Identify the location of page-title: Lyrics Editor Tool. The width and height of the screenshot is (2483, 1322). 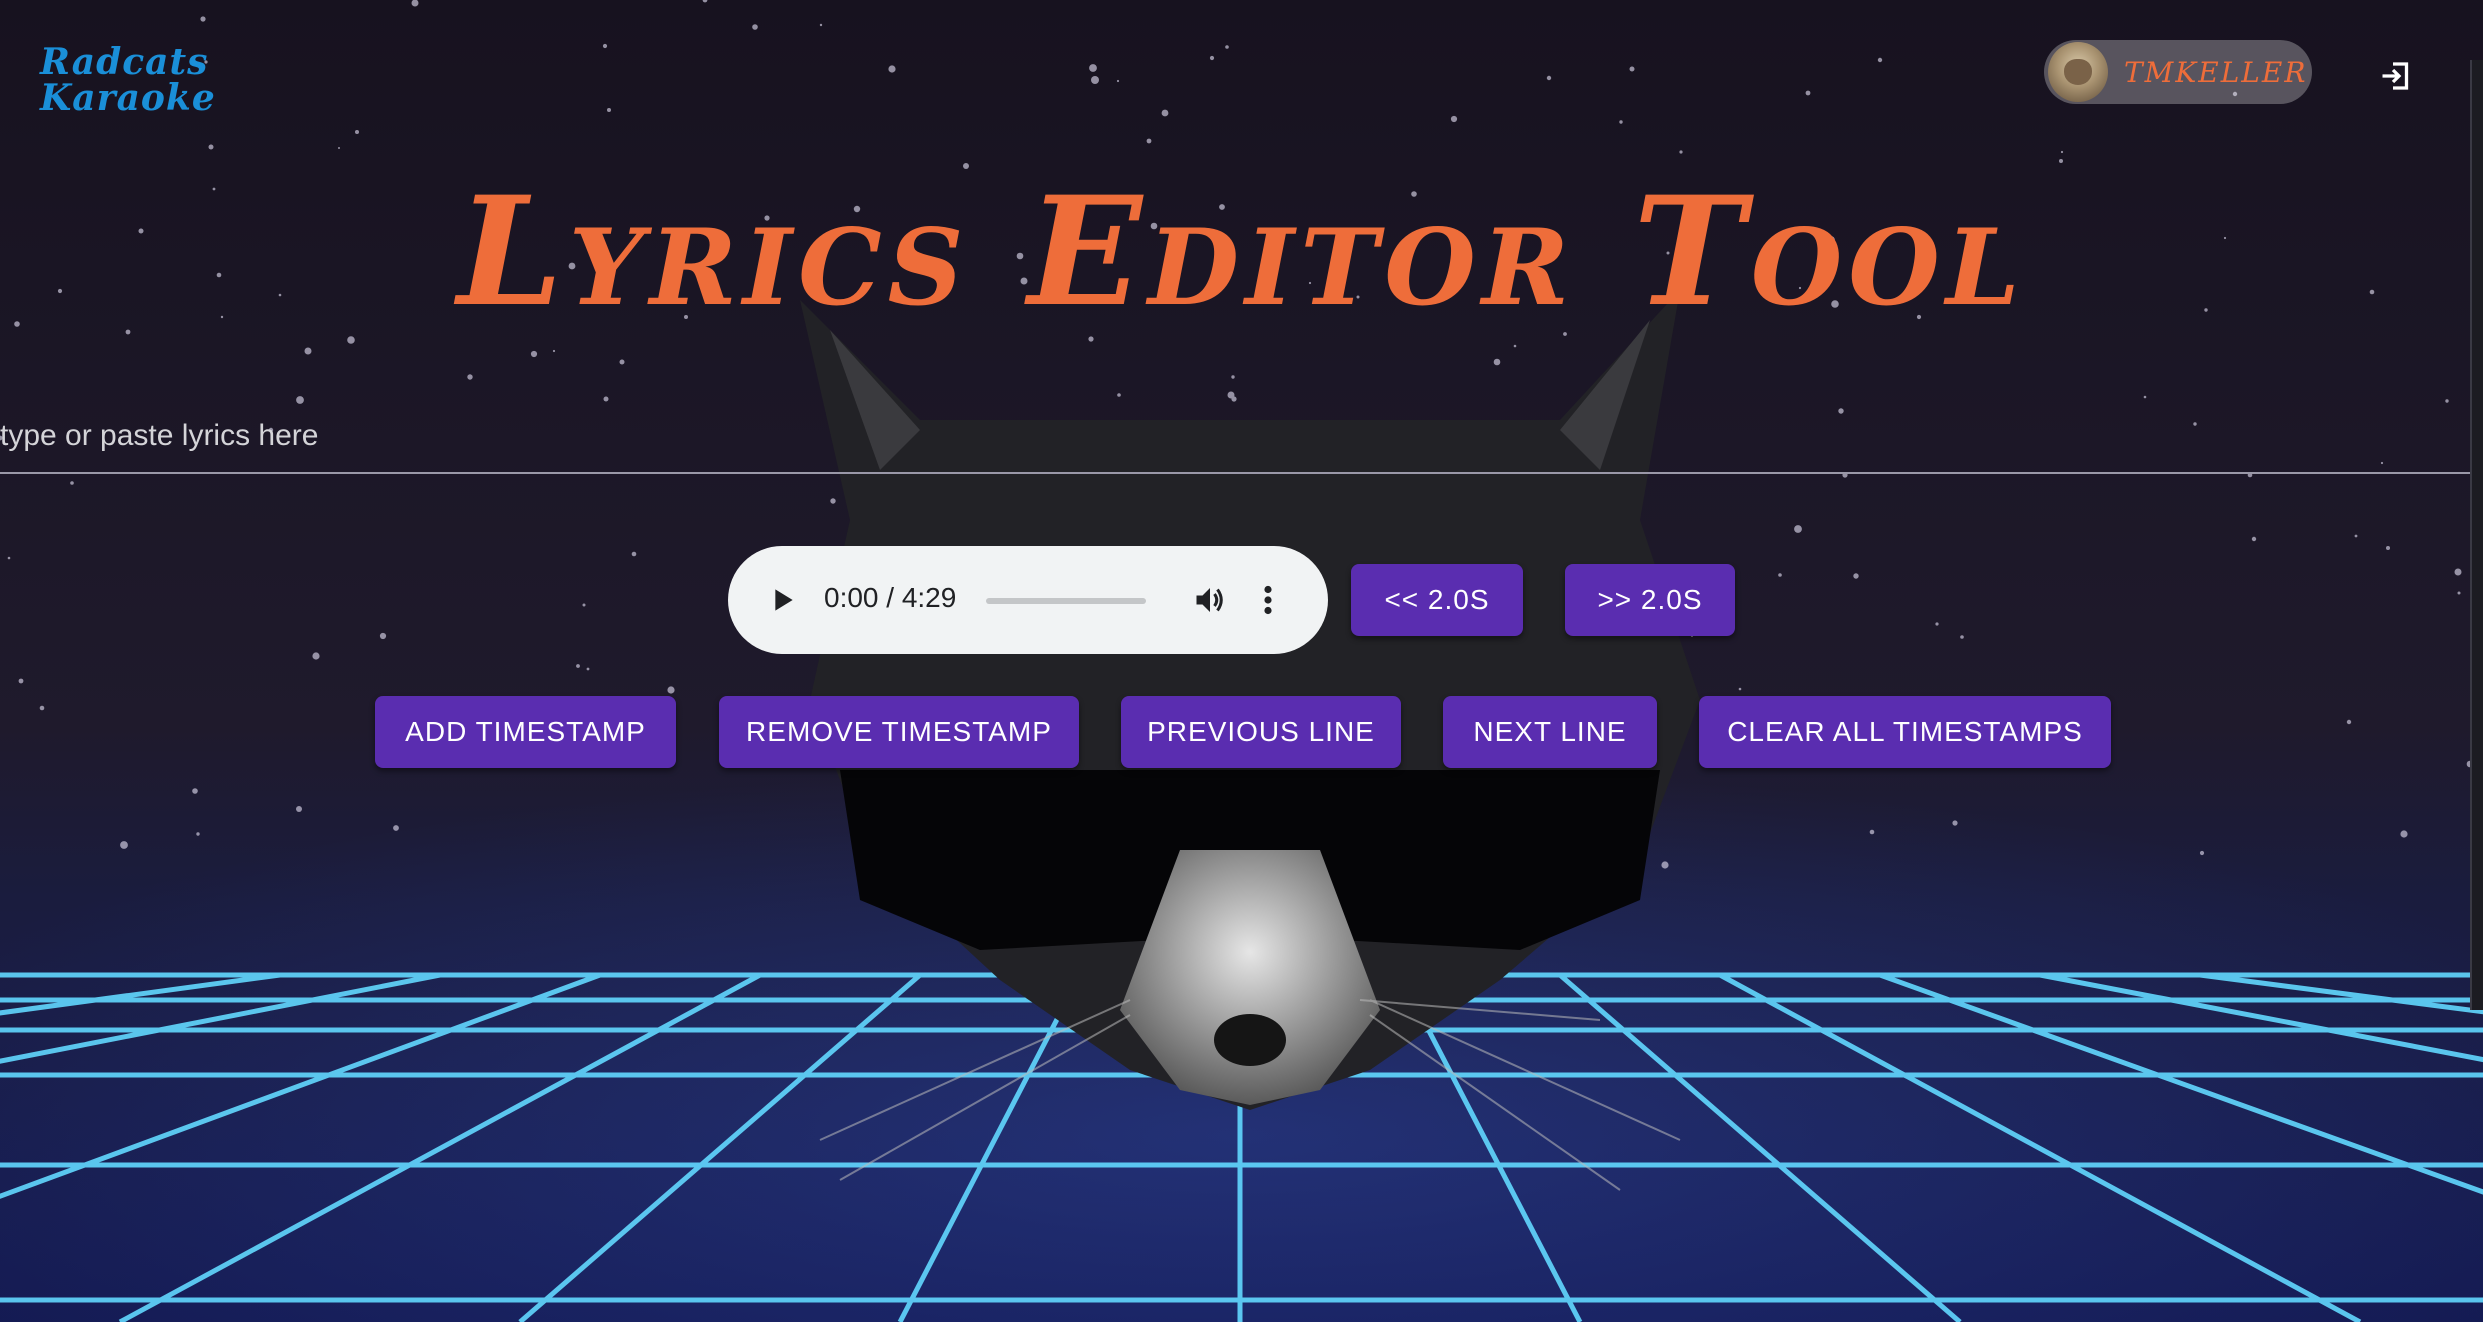
(1241, 252).